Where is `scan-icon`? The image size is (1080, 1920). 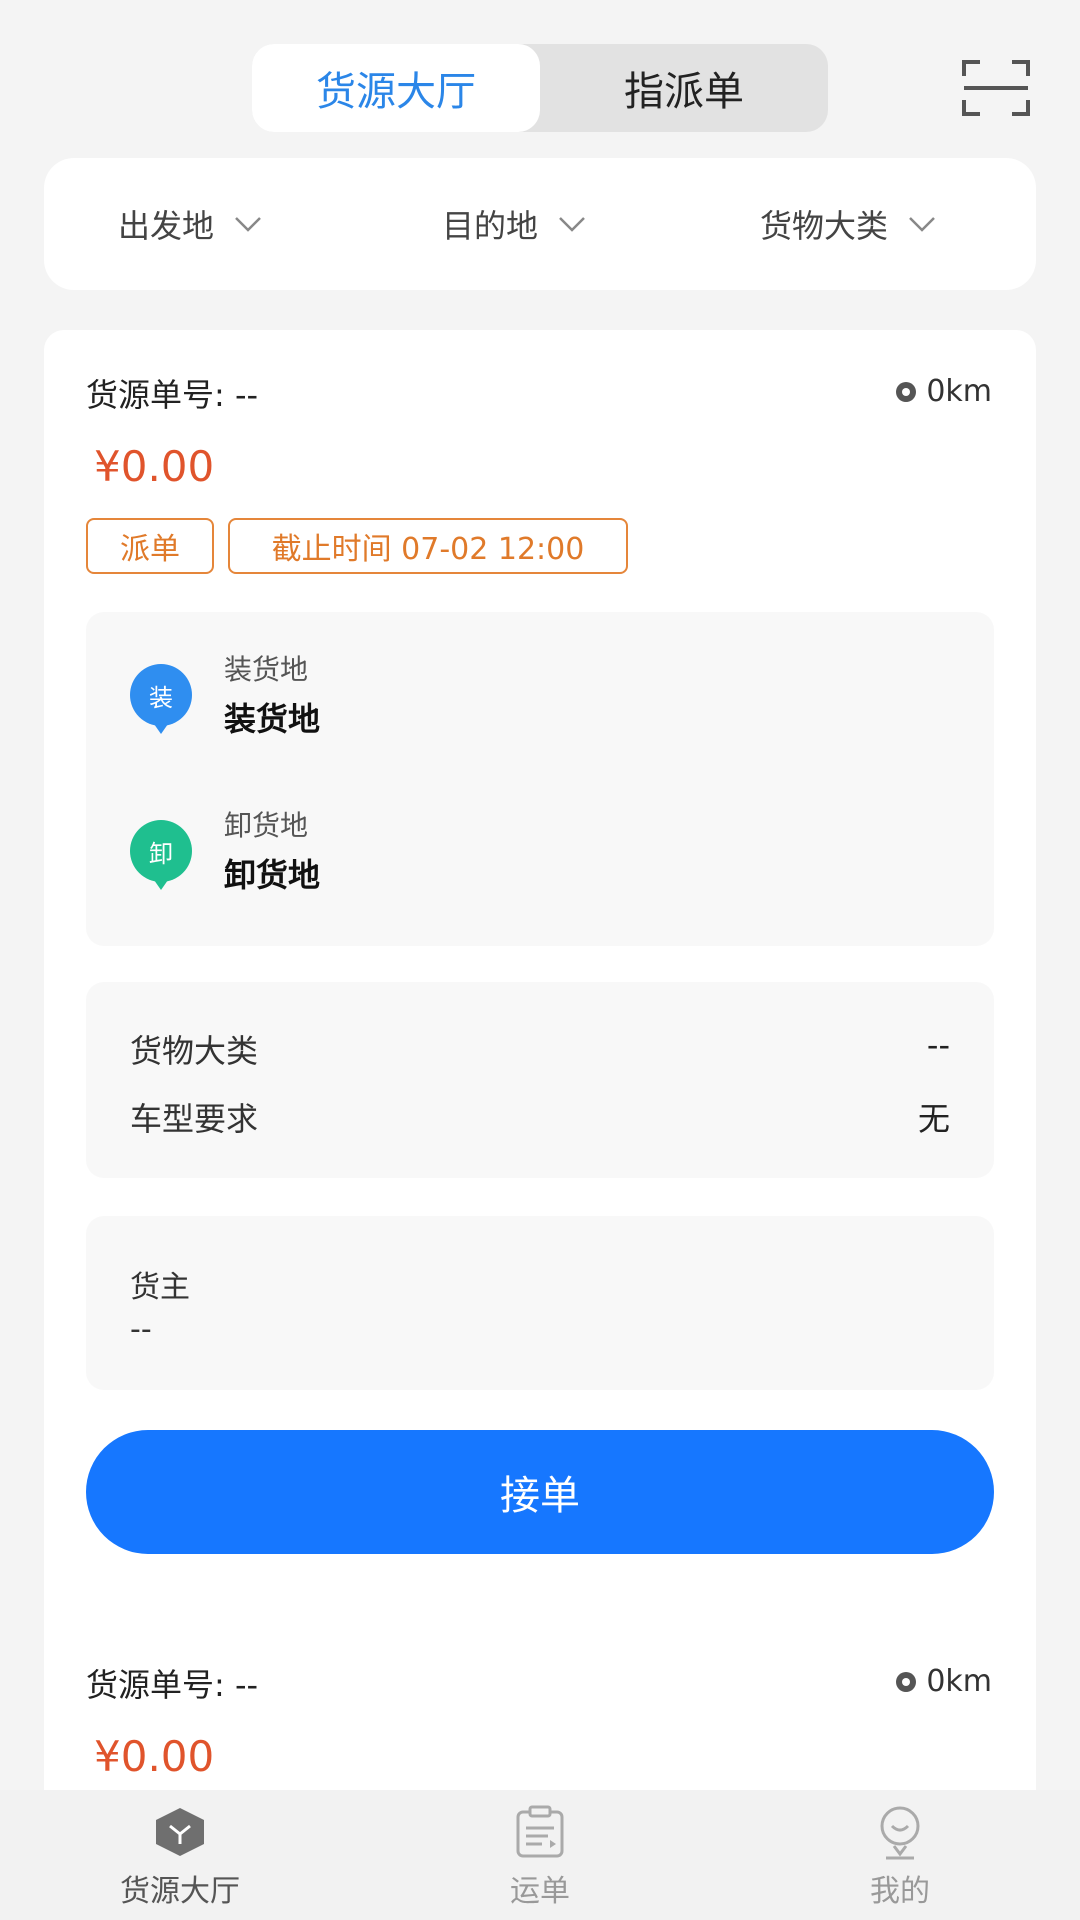 scan-icon is located at coordinates (996, 88).